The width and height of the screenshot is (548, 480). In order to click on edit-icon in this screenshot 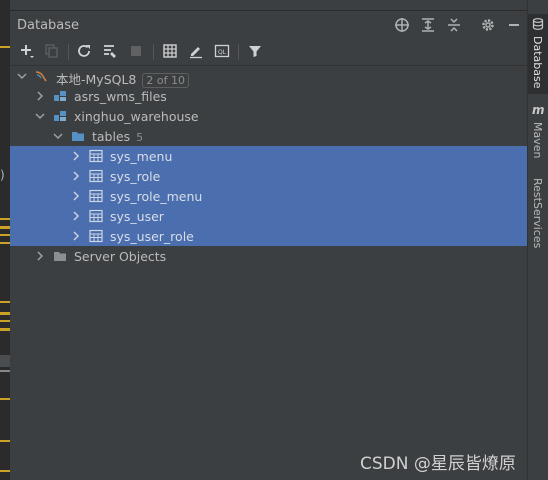, I will do `click(196, 51)`.